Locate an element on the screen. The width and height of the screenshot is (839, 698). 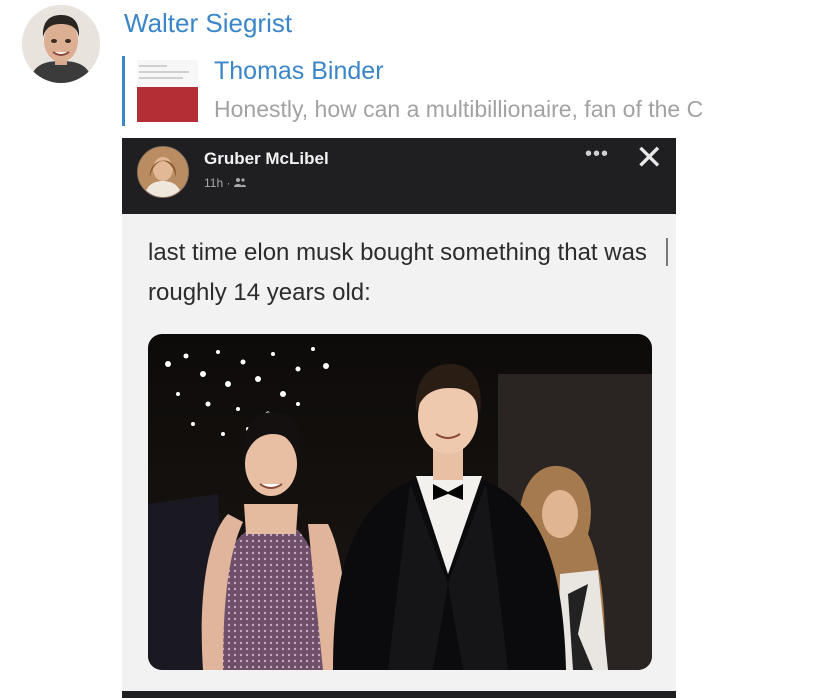
reply-thumbnail is located at coordinates (167, 91).